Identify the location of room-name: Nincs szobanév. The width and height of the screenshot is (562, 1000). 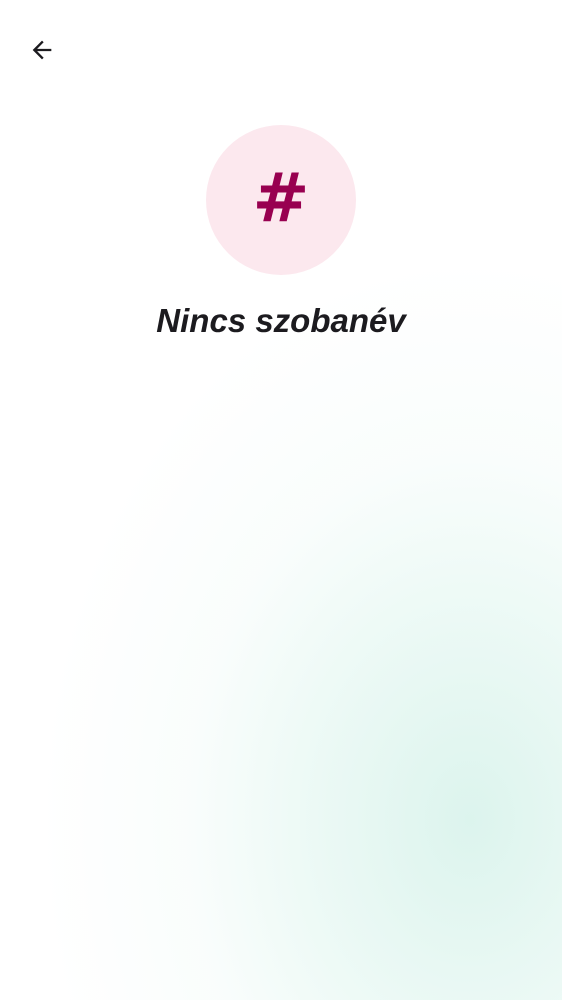
(281, 320).